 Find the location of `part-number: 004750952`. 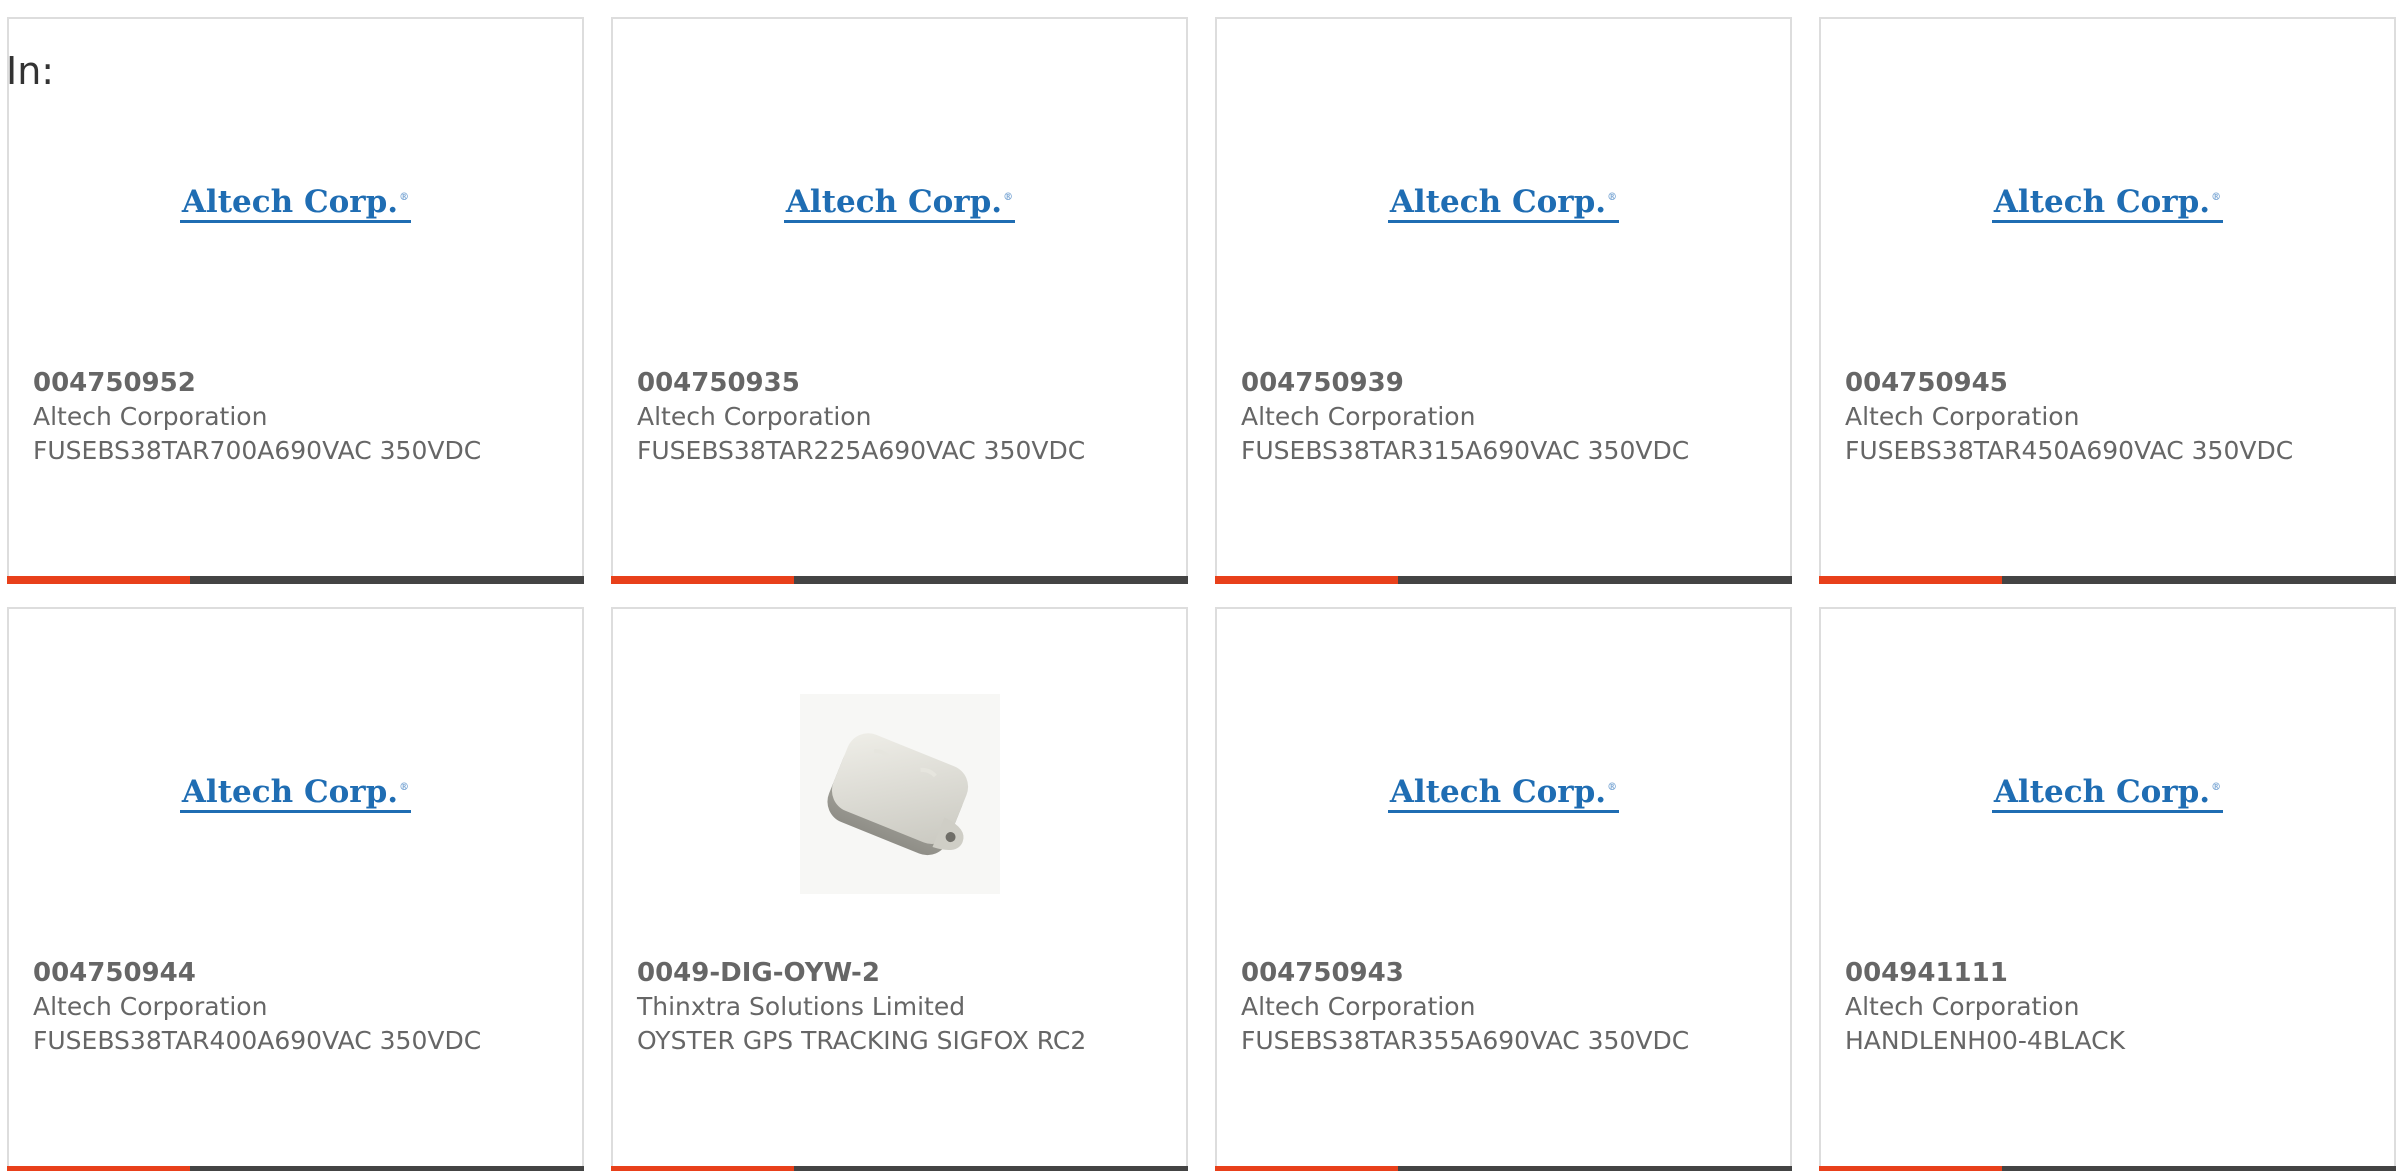

part-number: 004750952 is located at coordinates (297, 383).